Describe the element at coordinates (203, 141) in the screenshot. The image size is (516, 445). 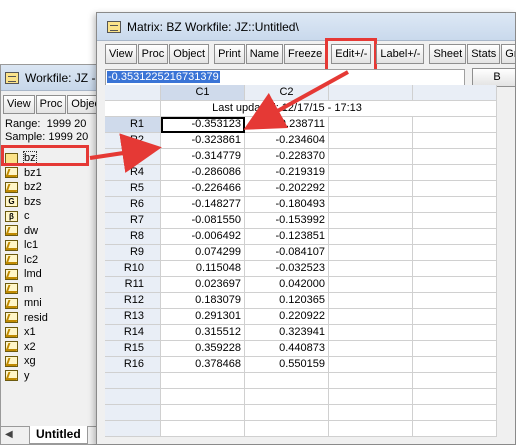
I see `cell-c1: -0.323861` at that location.